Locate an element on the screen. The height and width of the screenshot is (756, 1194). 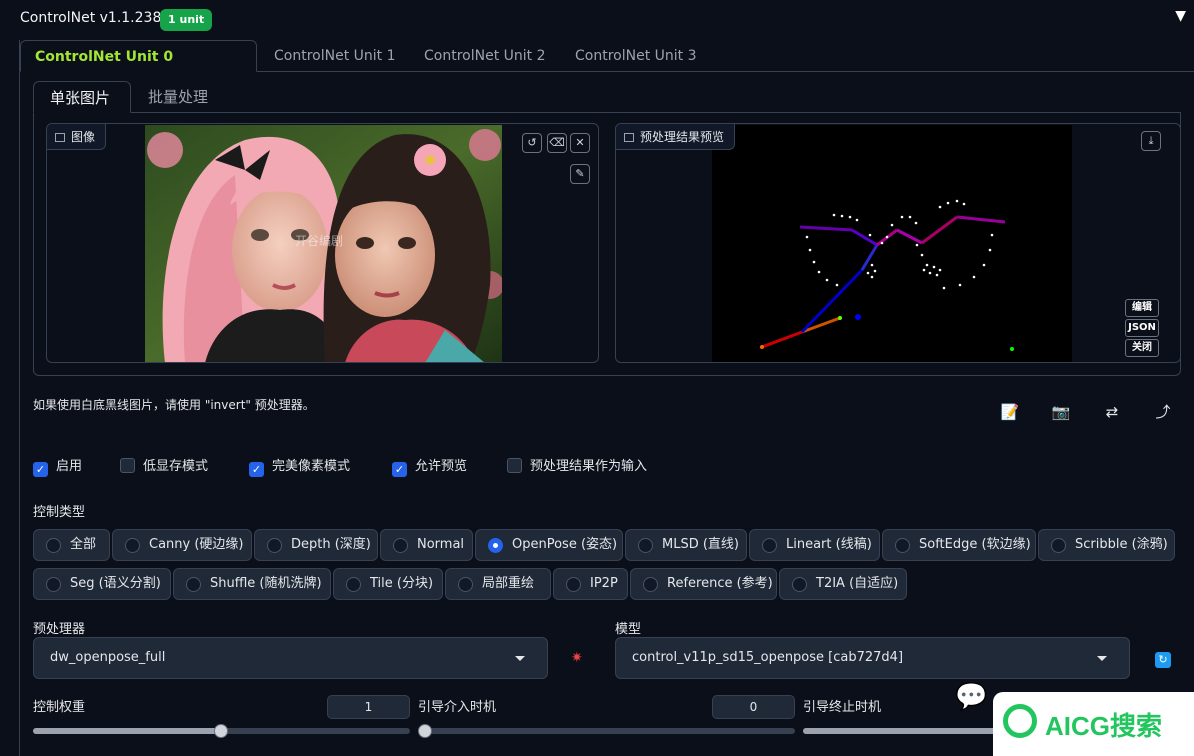
start-label: 引导介入时机 is located at coordinates (457, 707).